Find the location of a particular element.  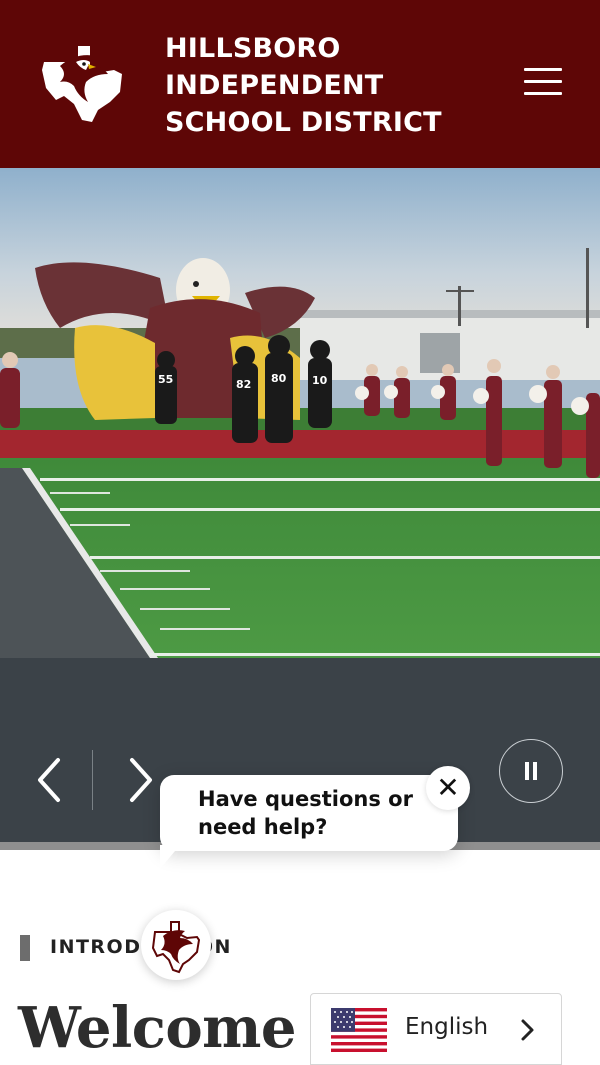

jersey-number: 10 is located at coordinates (320, 380).